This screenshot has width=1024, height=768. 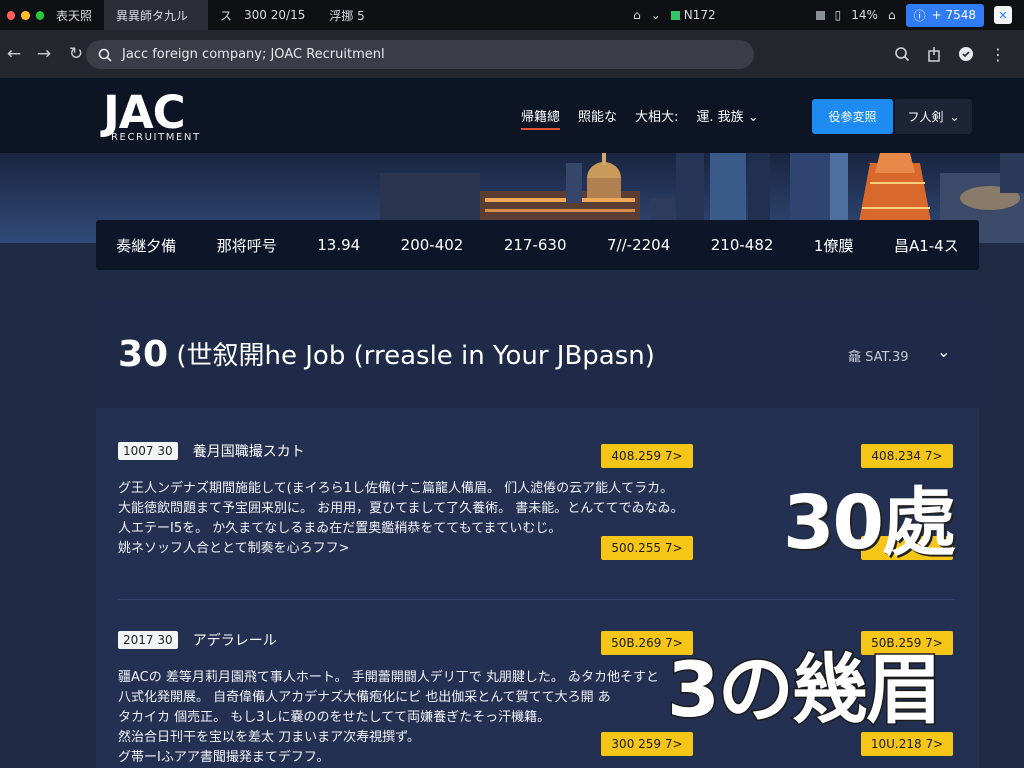 I want to click on status-chip: N172, so click(x=693, y=15).